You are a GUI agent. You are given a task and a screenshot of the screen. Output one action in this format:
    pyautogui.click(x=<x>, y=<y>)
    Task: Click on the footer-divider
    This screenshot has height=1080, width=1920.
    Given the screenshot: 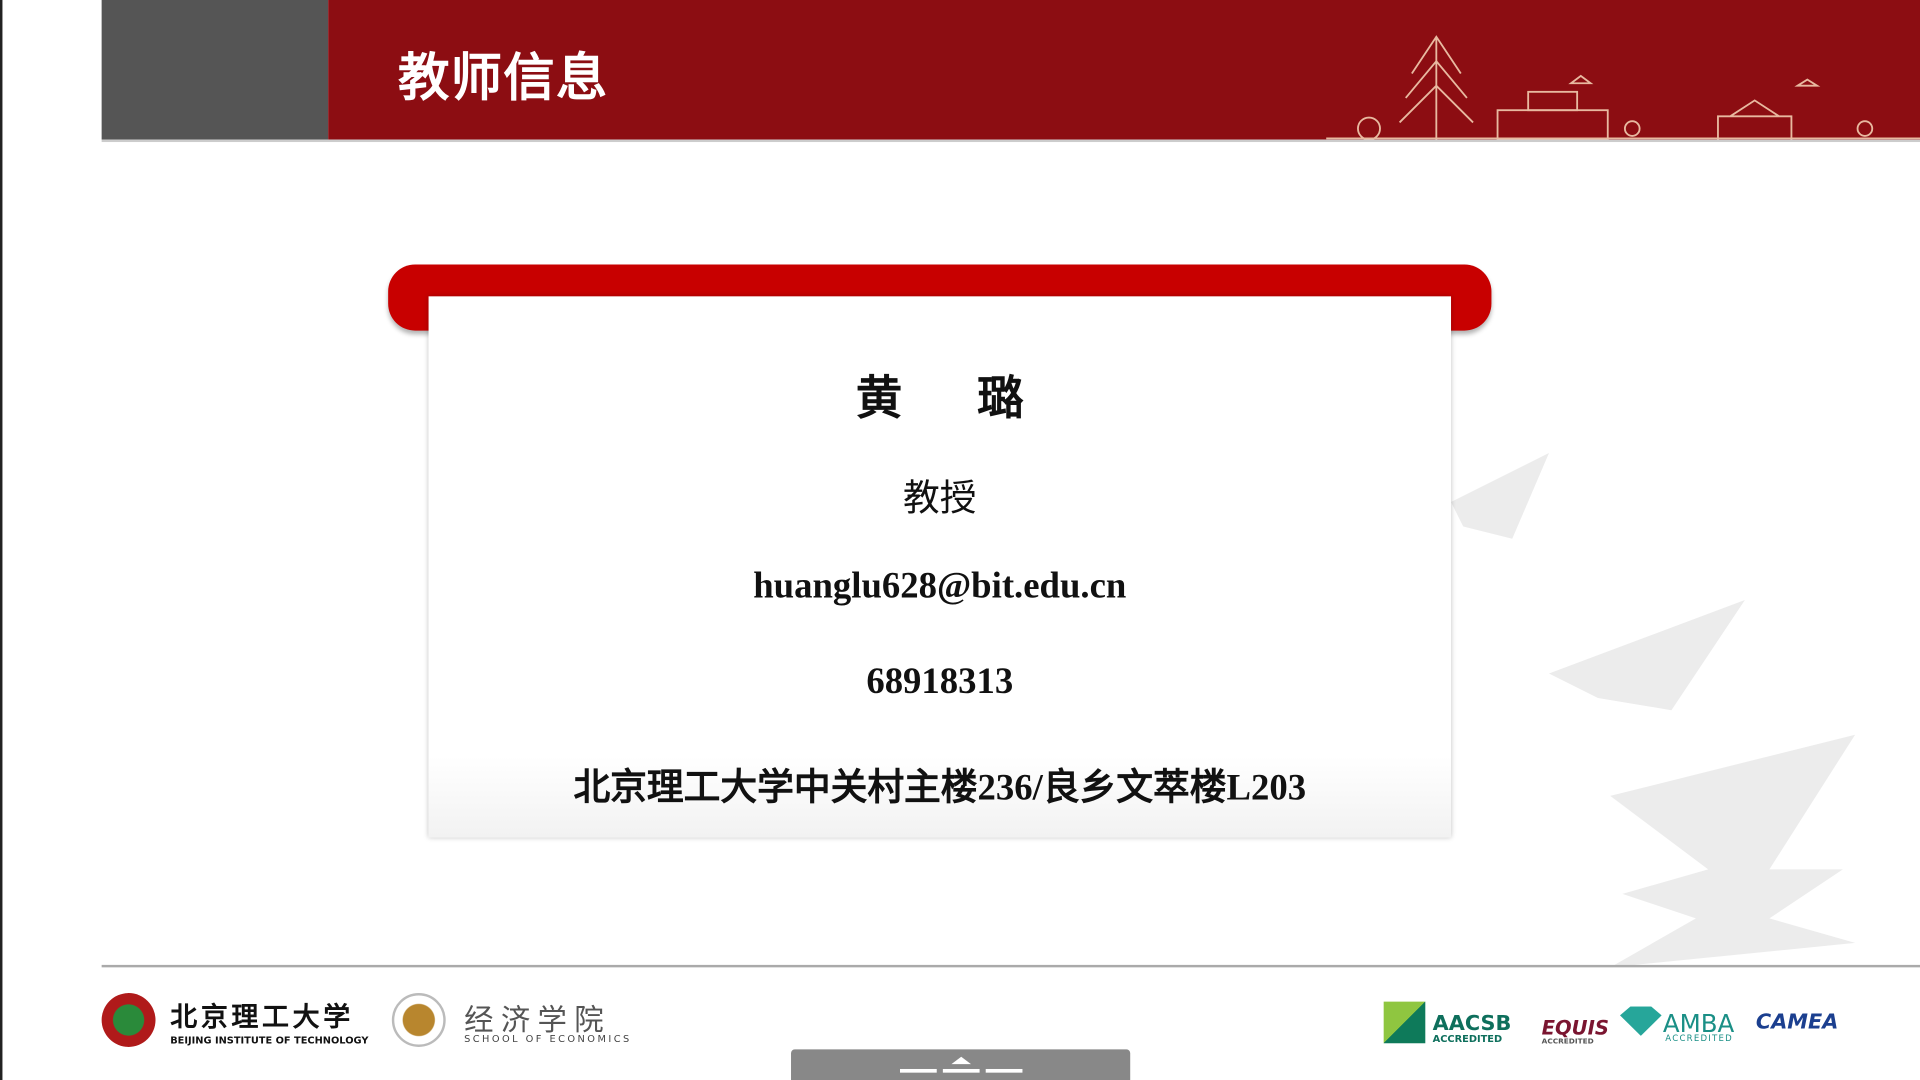 What is the action you would take?
    pyautogui.click(x=1010, y=966)
    